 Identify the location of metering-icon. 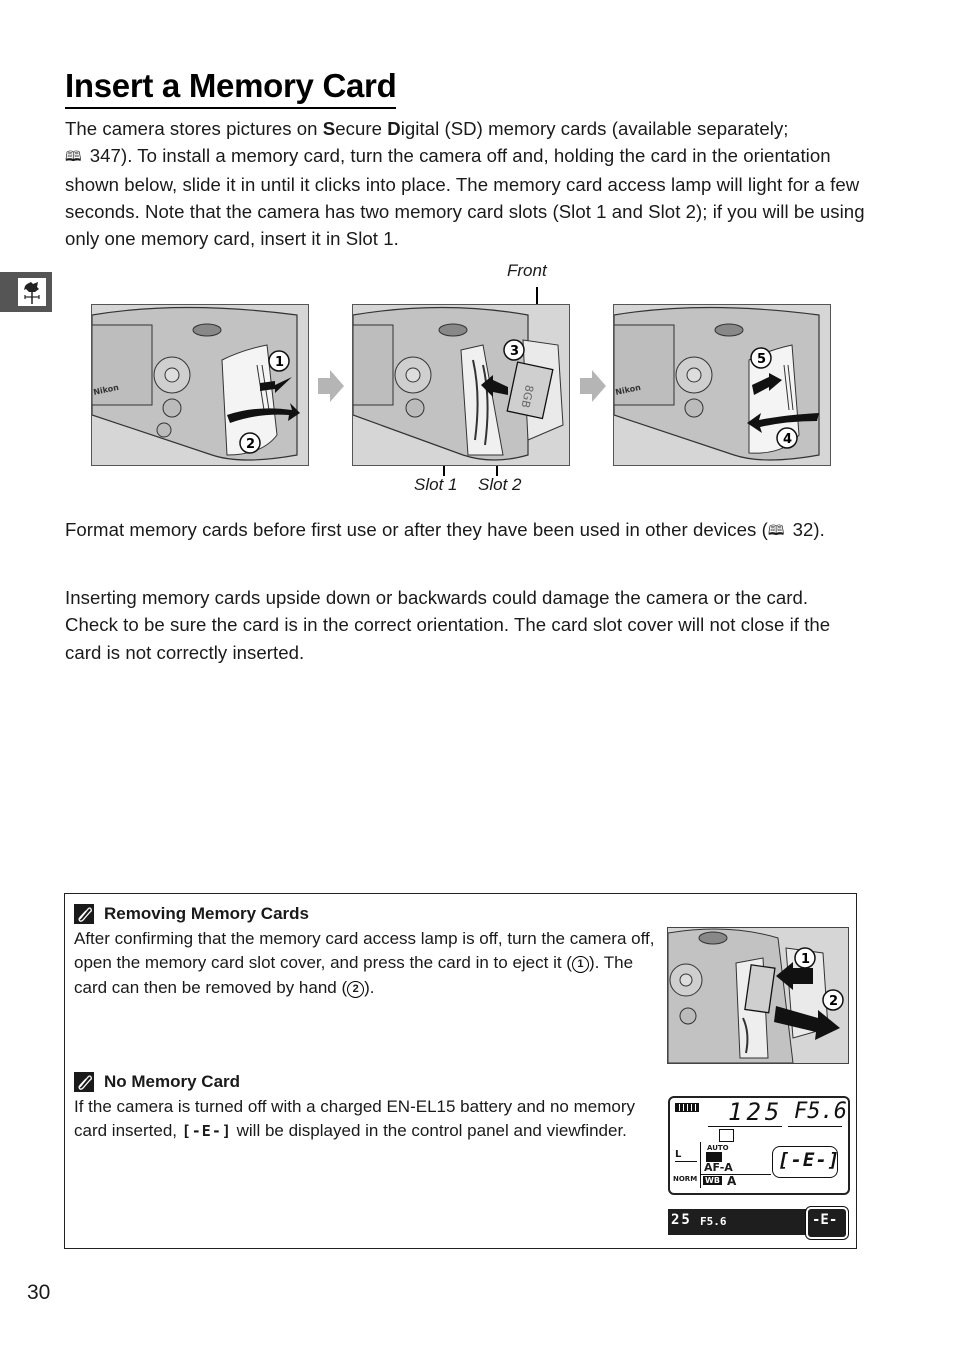
(726, 1135).